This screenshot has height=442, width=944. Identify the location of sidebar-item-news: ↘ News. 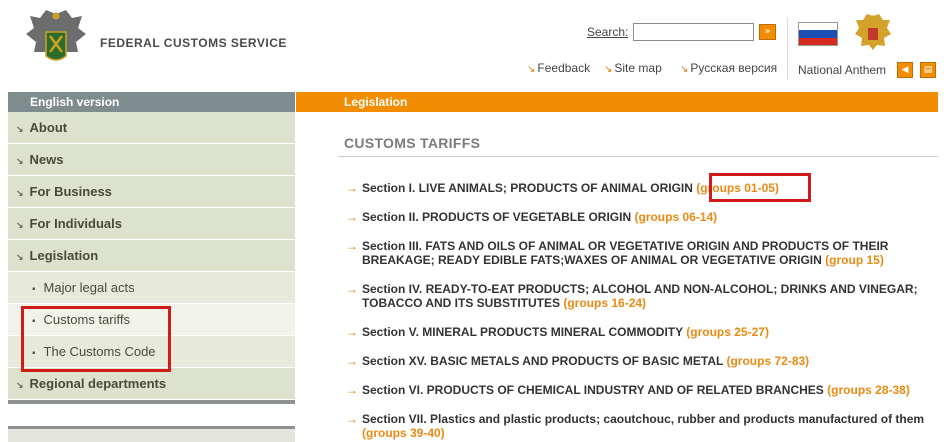
(151, 160).